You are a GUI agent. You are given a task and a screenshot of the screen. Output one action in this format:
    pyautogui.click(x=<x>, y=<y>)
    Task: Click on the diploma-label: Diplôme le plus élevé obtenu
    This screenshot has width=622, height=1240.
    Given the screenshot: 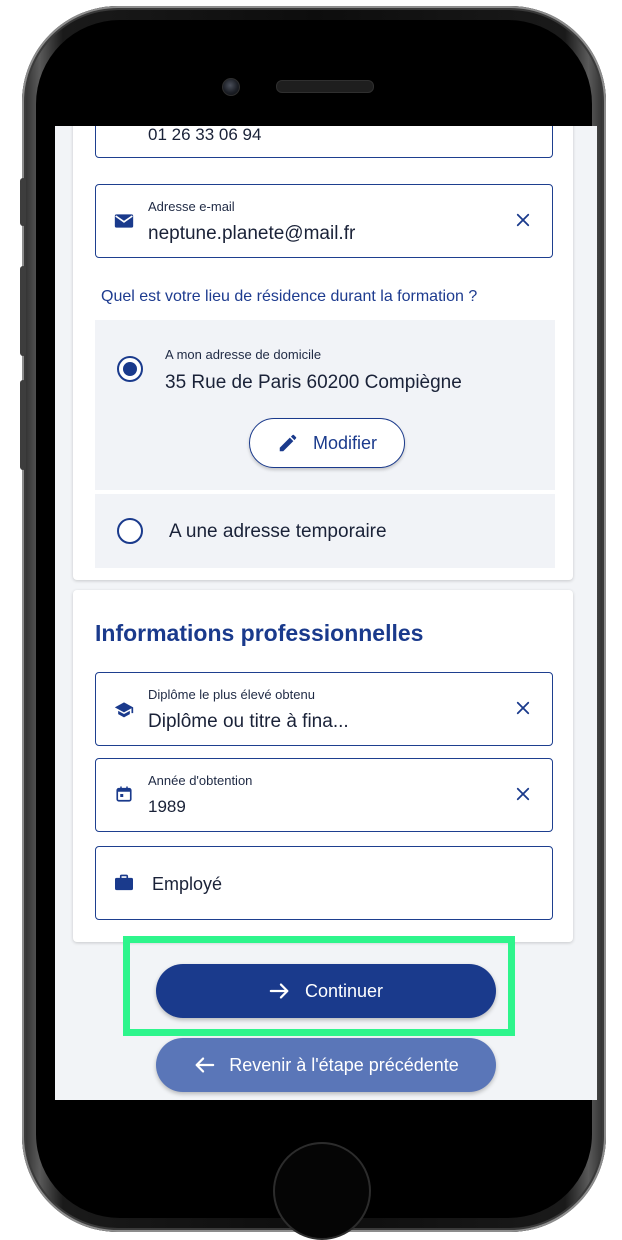 What is the action you would take?
    pyautogui.click(x=231, y=694)
    